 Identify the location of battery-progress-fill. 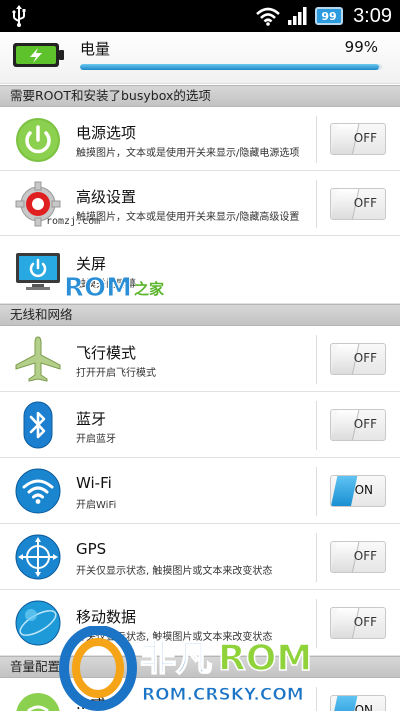
(229, 67).